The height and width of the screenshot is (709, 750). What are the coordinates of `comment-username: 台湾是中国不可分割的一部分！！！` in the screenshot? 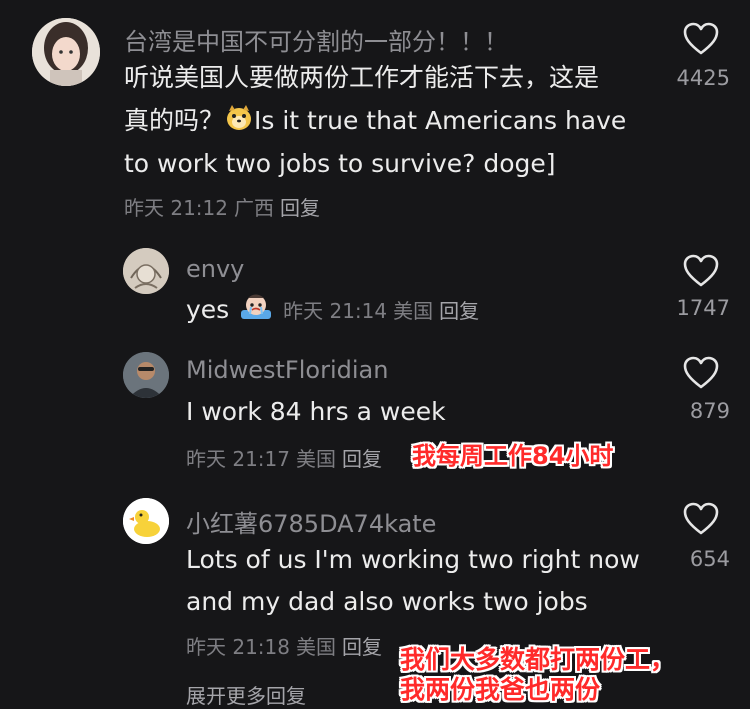 It's located at (316, 39).